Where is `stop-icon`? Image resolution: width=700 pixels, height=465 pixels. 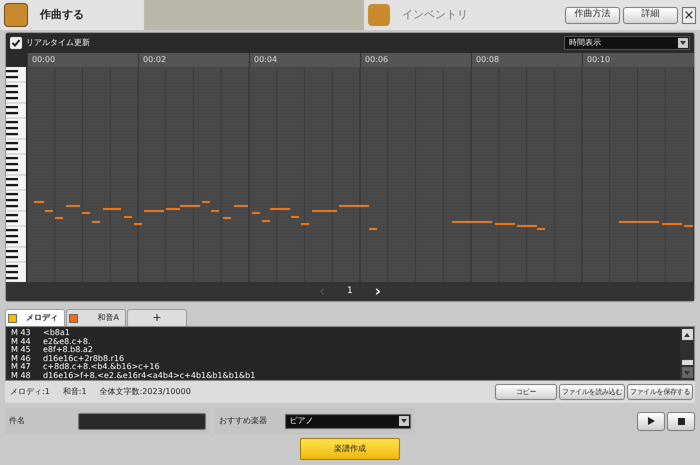 stop-icon is located at coordinates (681, 421).